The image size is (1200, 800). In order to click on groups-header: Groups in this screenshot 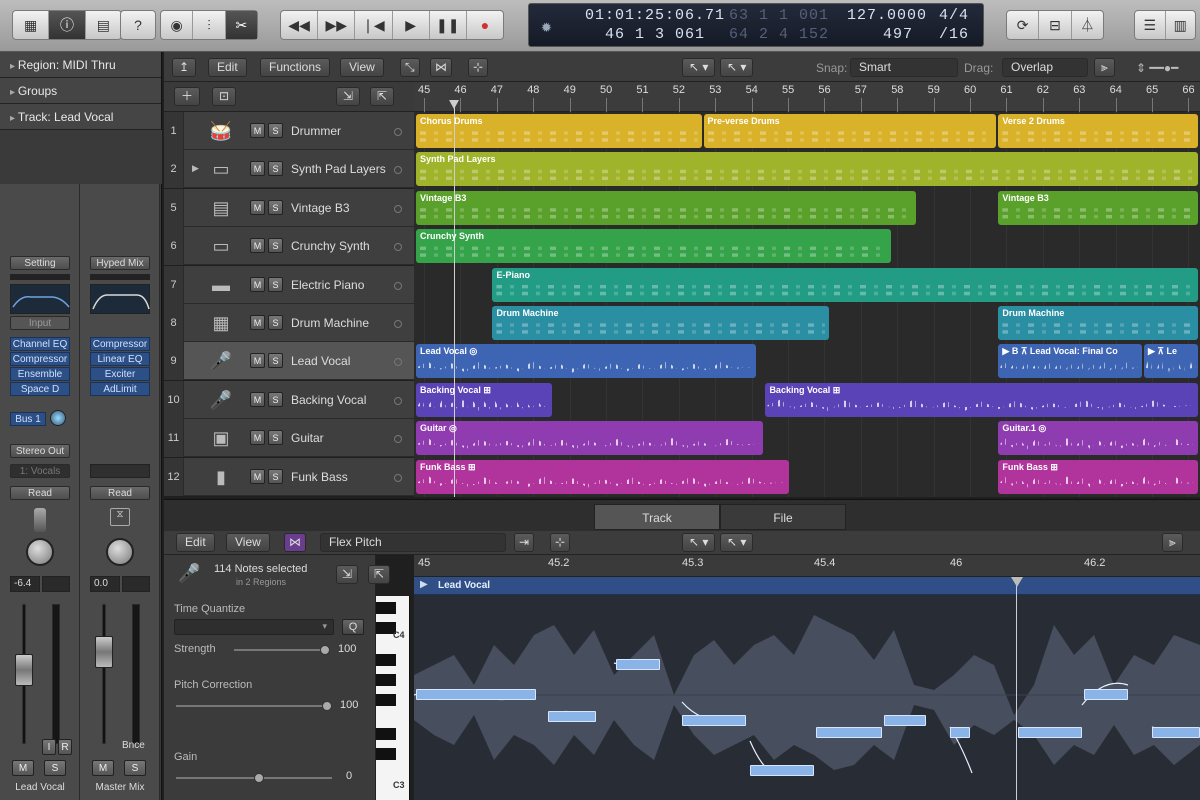, I will do `click(80, 91)`.